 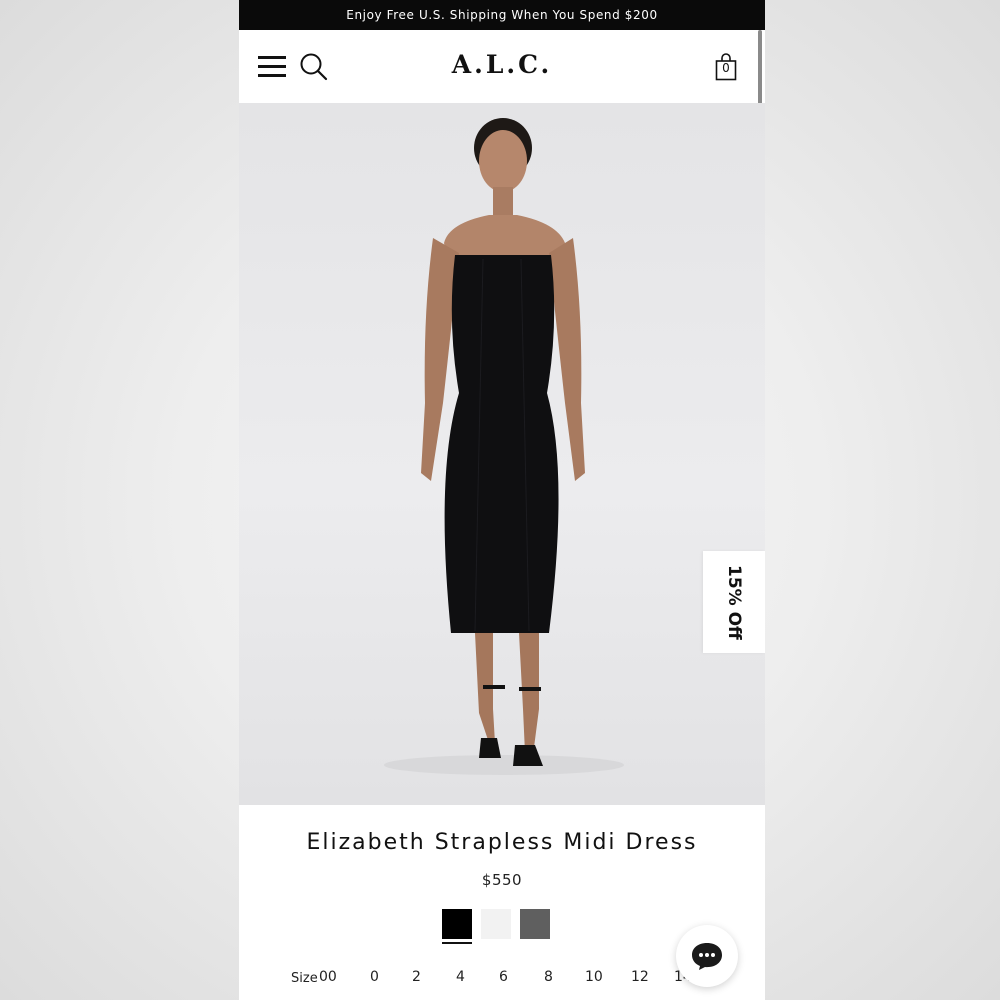 I want to click on bag-count: 0, so click(x=726, y=68).